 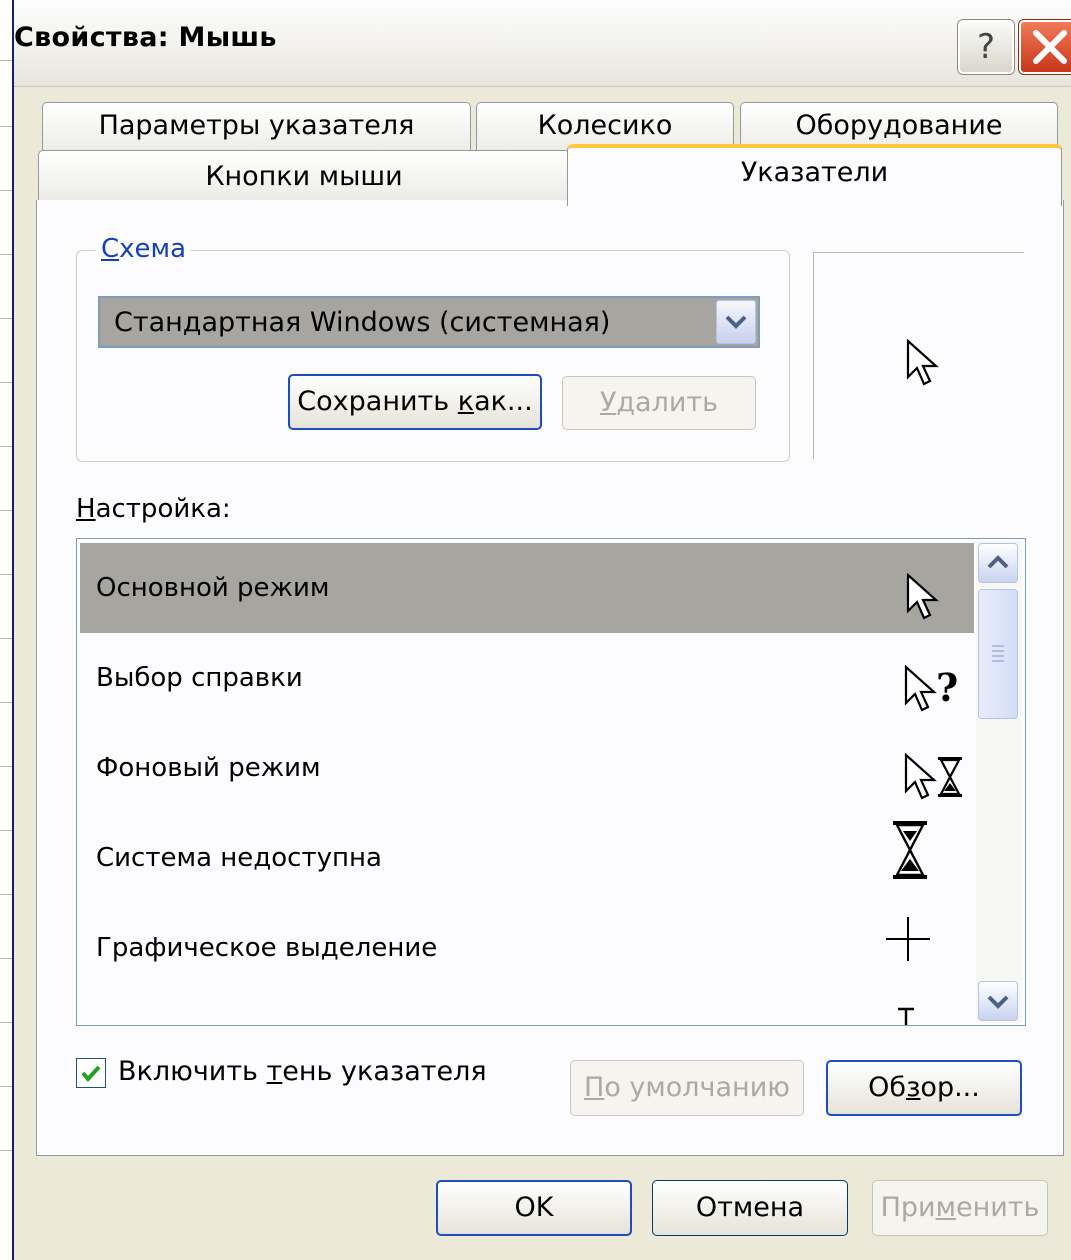 I want to click on chevron-up-icon, so click(x=998, y=562).